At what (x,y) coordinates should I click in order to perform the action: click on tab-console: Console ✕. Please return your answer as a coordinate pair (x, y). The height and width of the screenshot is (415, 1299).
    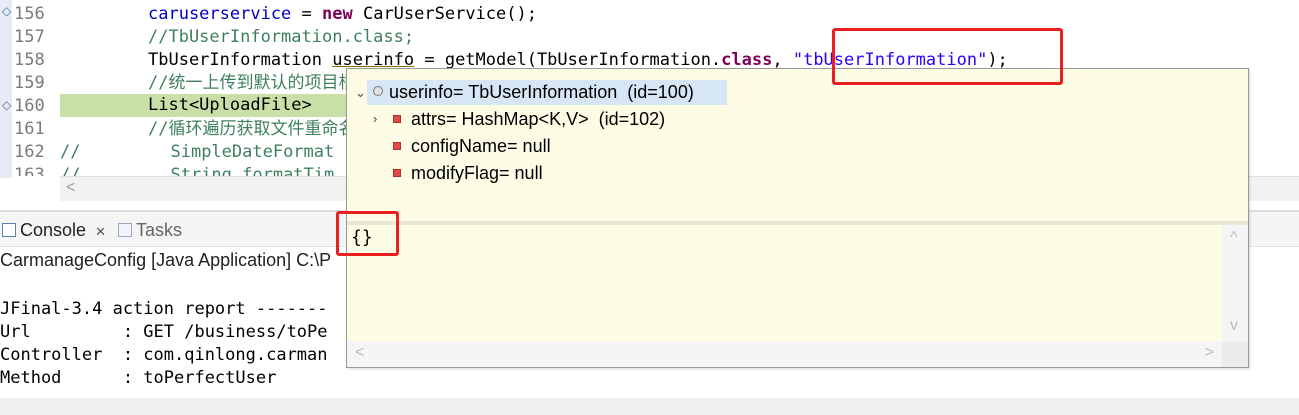
    Looking at the image, I should click on (54, 230).